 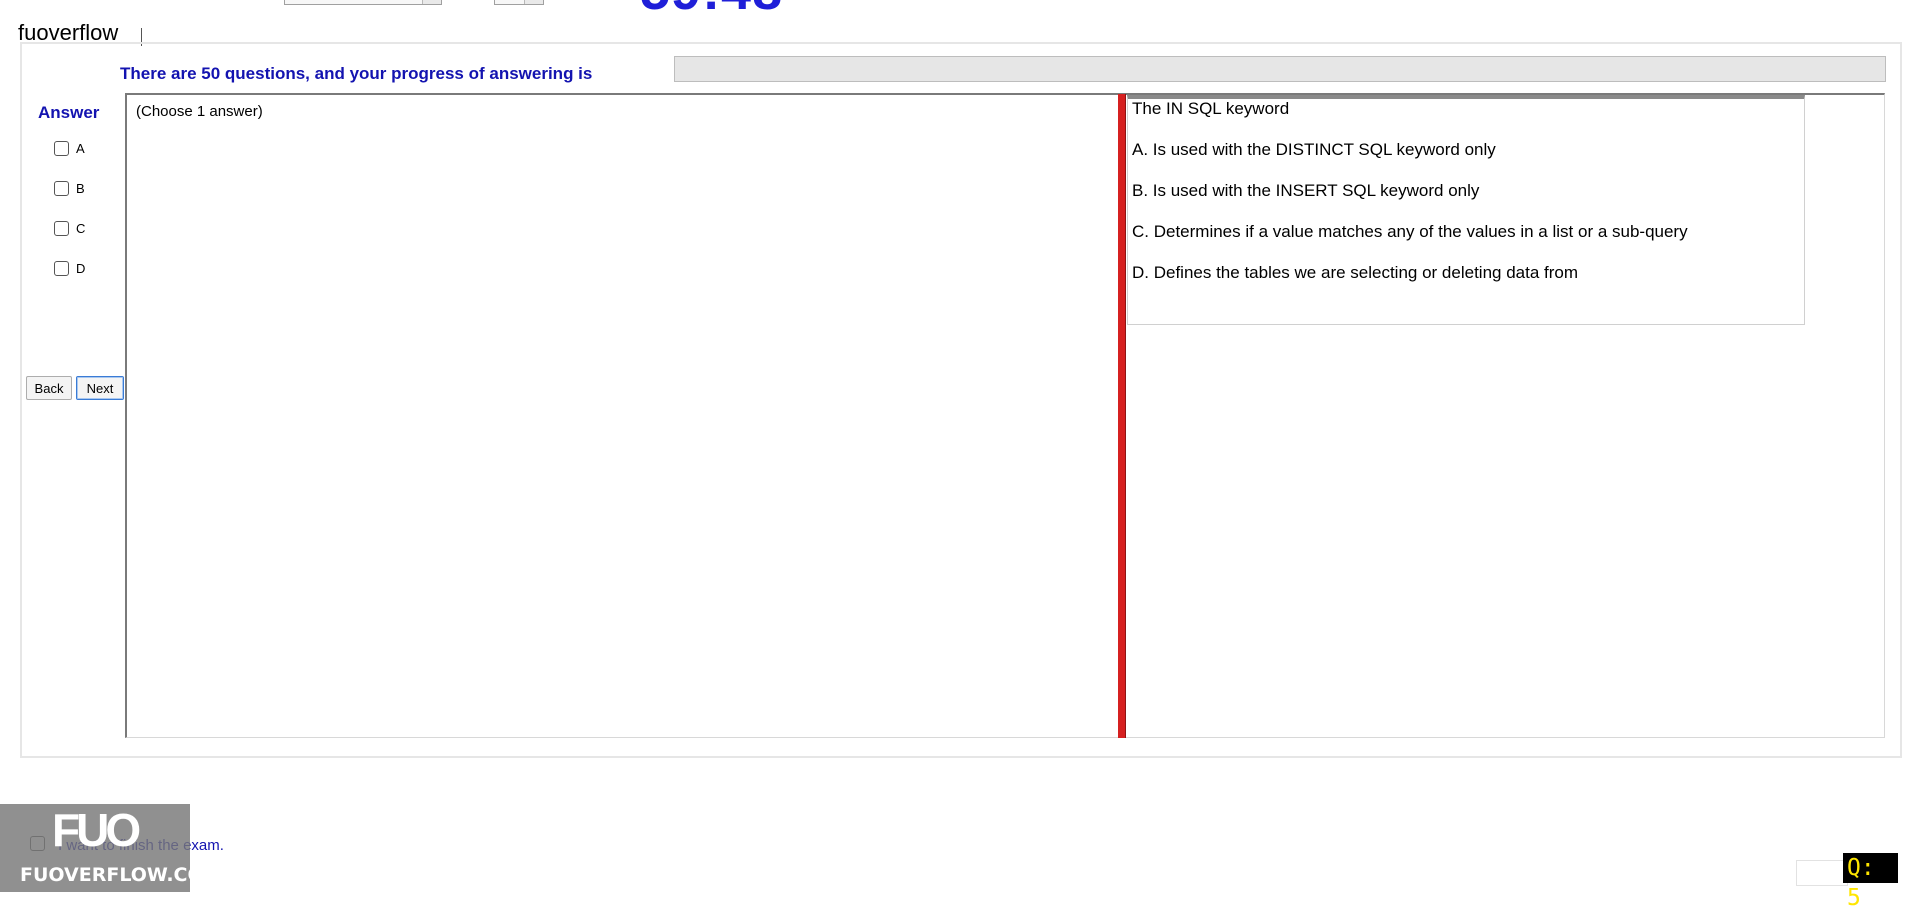 I want to click on checkbox-c, so click(x=61, y=228).